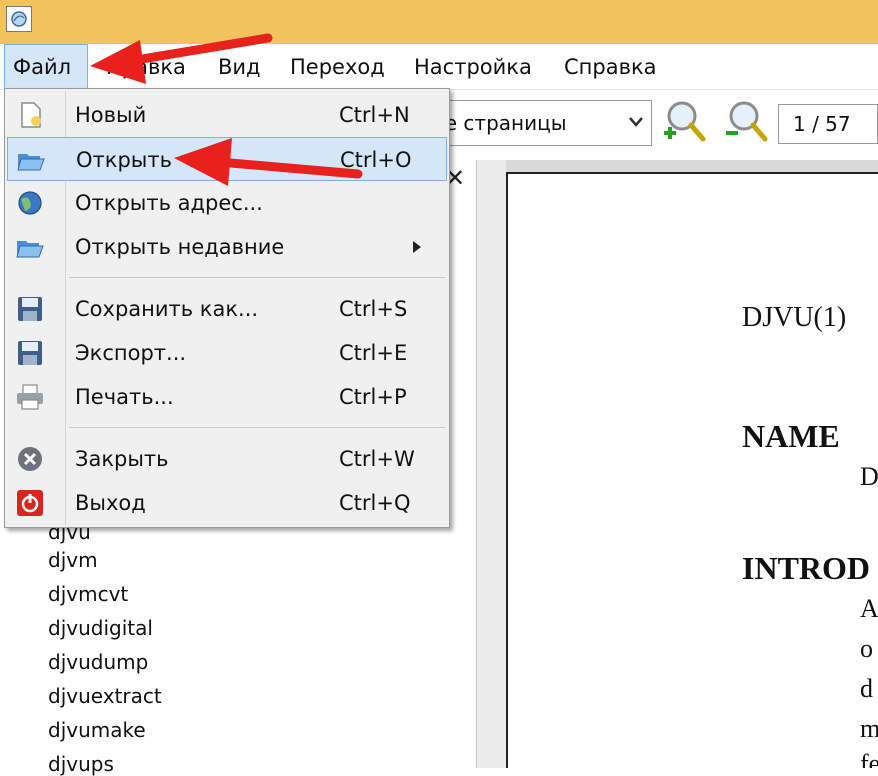  What do you see at coordinates (227, 115) in the screenshot?
I see `menu-item-new: Новый Ctrl+N` at bounding box center [227, 115].